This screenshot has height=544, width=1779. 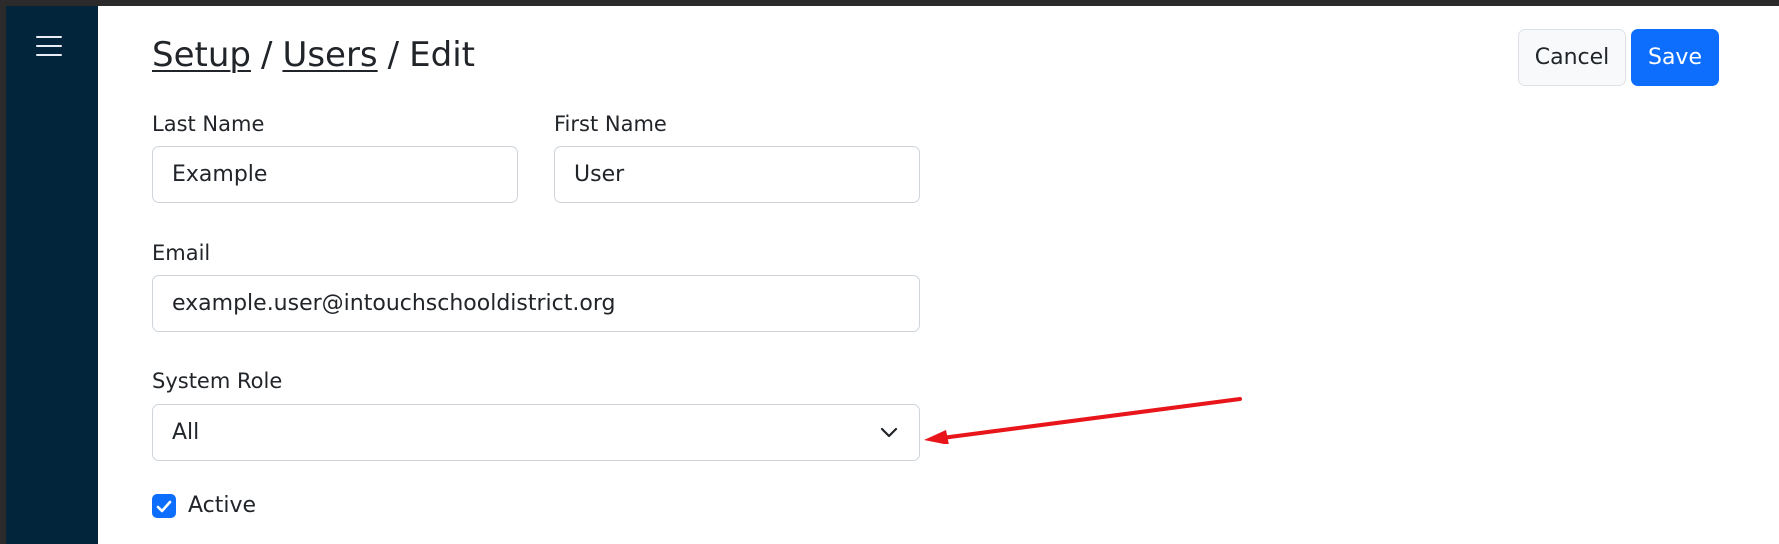 I want to click on email-input: example.user@intouchschooldistrict.org, so click(x=536, y=303).